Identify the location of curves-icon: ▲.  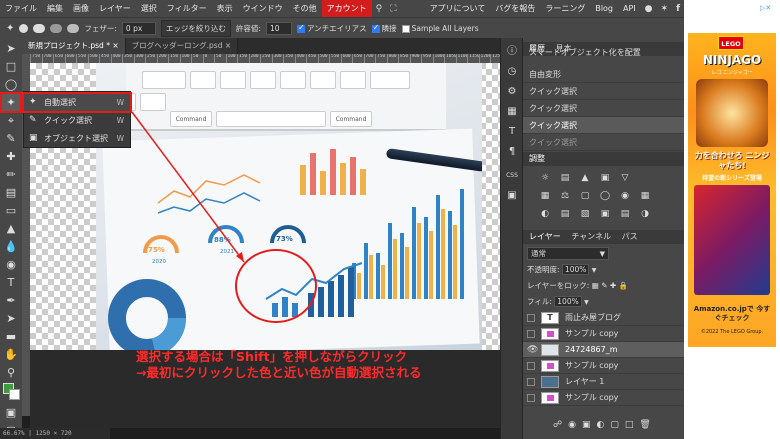
(585, 178).